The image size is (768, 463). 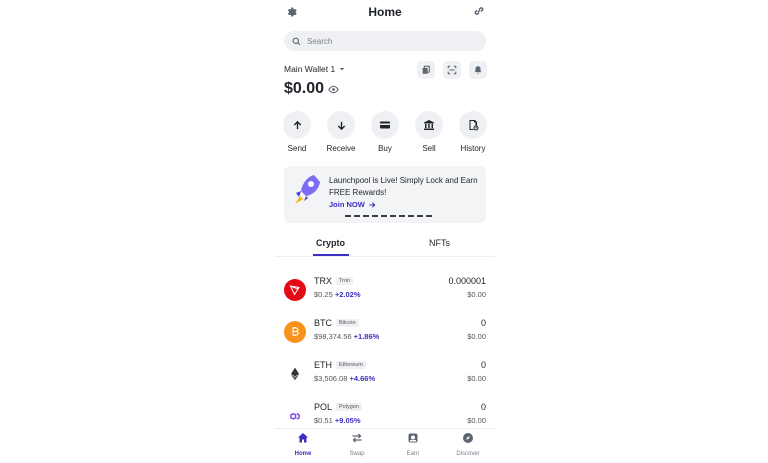 I want to click on arrow-up-icon, so click(x=297, y=124).